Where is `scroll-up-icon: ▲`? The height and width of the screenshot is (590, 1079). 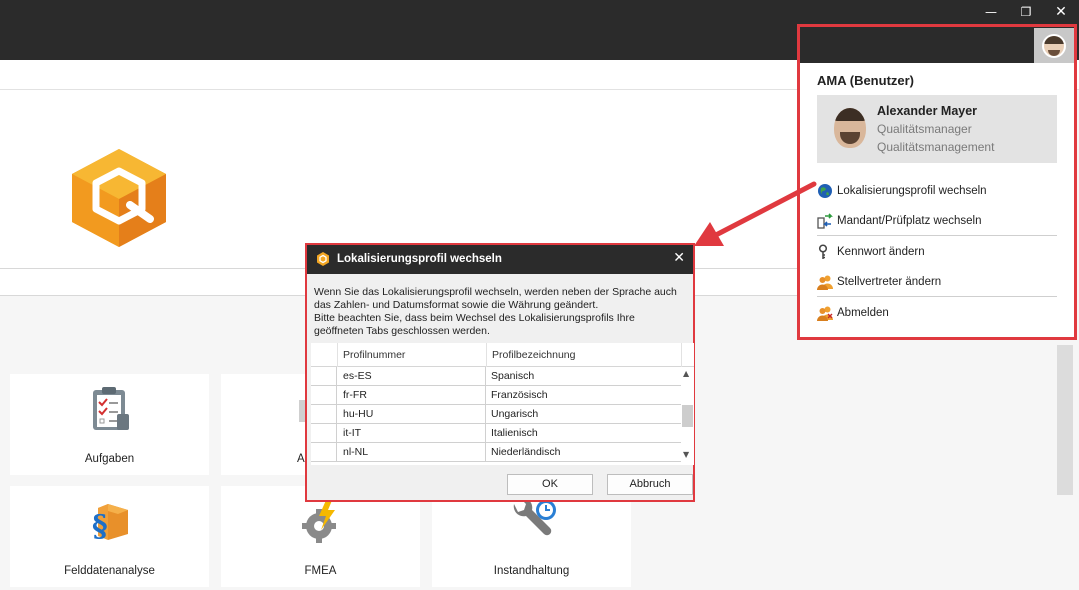
scroll-up-icon: ▲ is located at coordinates (686, 373).